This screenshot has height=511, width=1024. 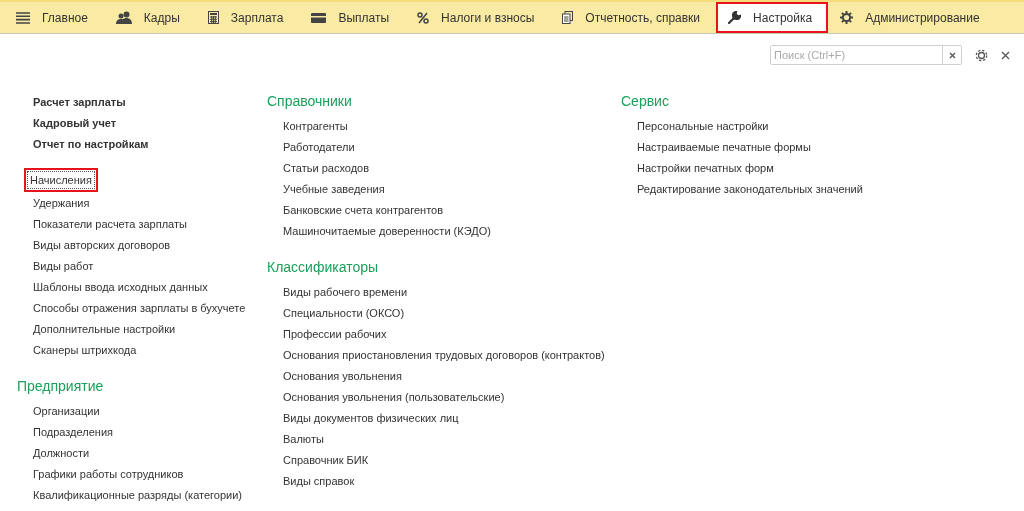 I want to click on menu-link: Редактирование законодательных значений, so click(x=750, y=188).